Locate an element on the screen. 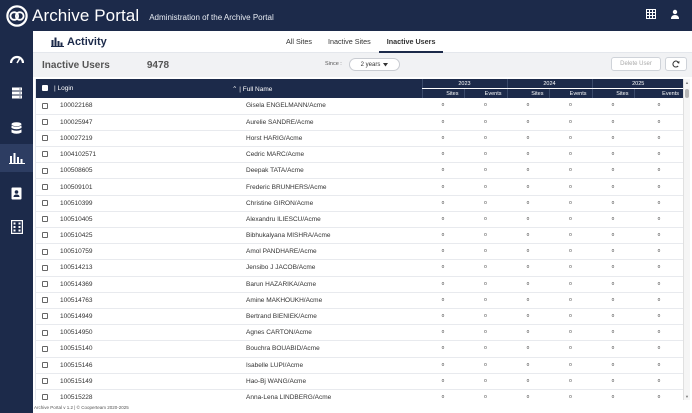 This screenshot has width=692, height=413. table-row: 100509101 Frederic BRUNHERS/Acme 0 0 0 0 0 0 is located at coordinates (359, 187).